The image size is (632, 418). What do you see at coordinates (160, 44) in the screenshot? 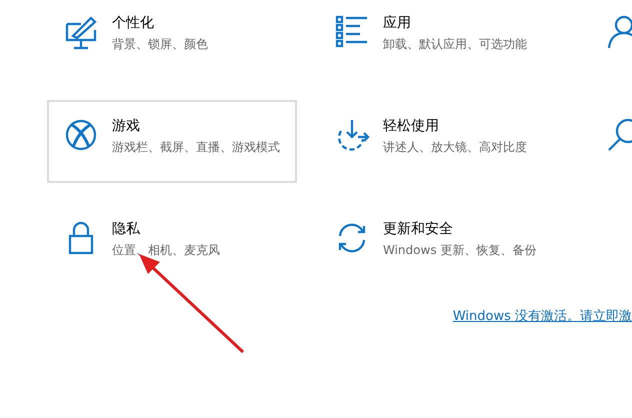
I see `tile-description: 背景、锁屏、颜色` at bounding box center [160, 44].